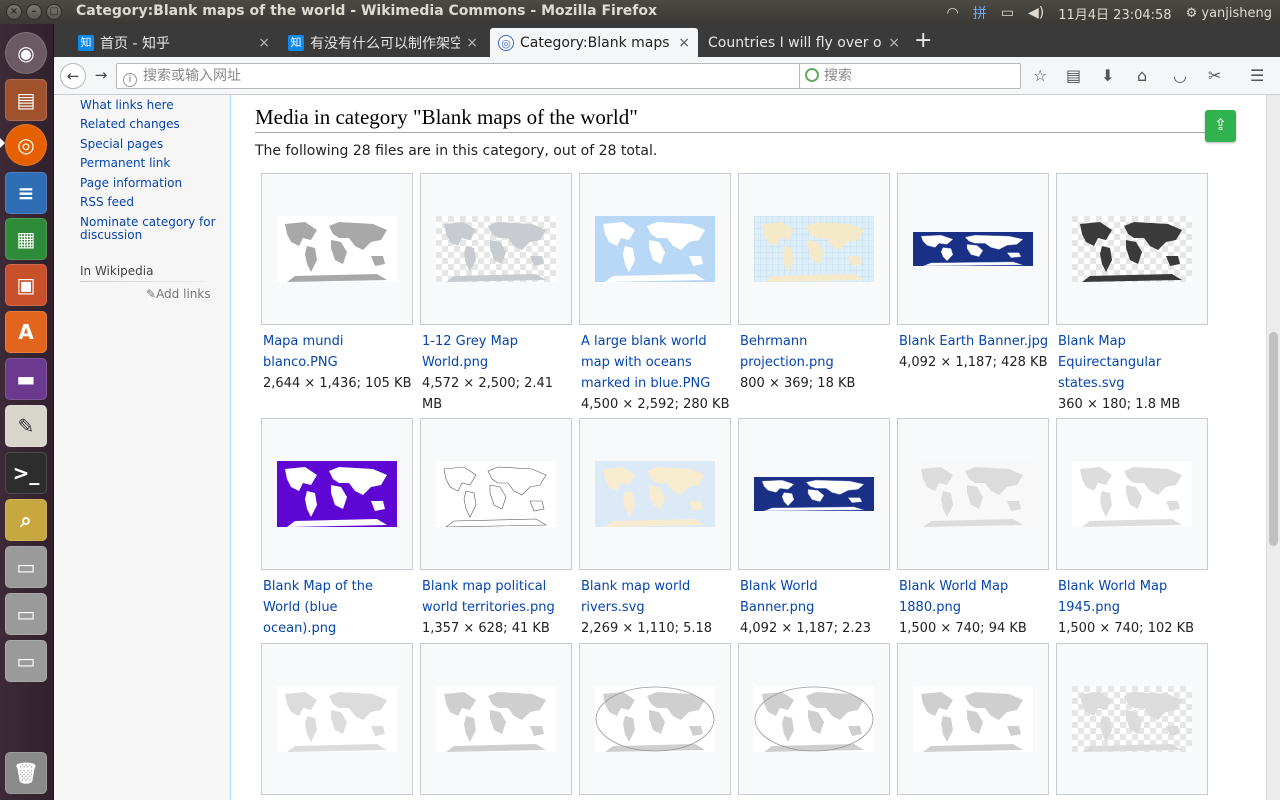  Describe the element at coordinates (1007, 13) in the screenshot. I see `battery-icon: ▭` at that location.